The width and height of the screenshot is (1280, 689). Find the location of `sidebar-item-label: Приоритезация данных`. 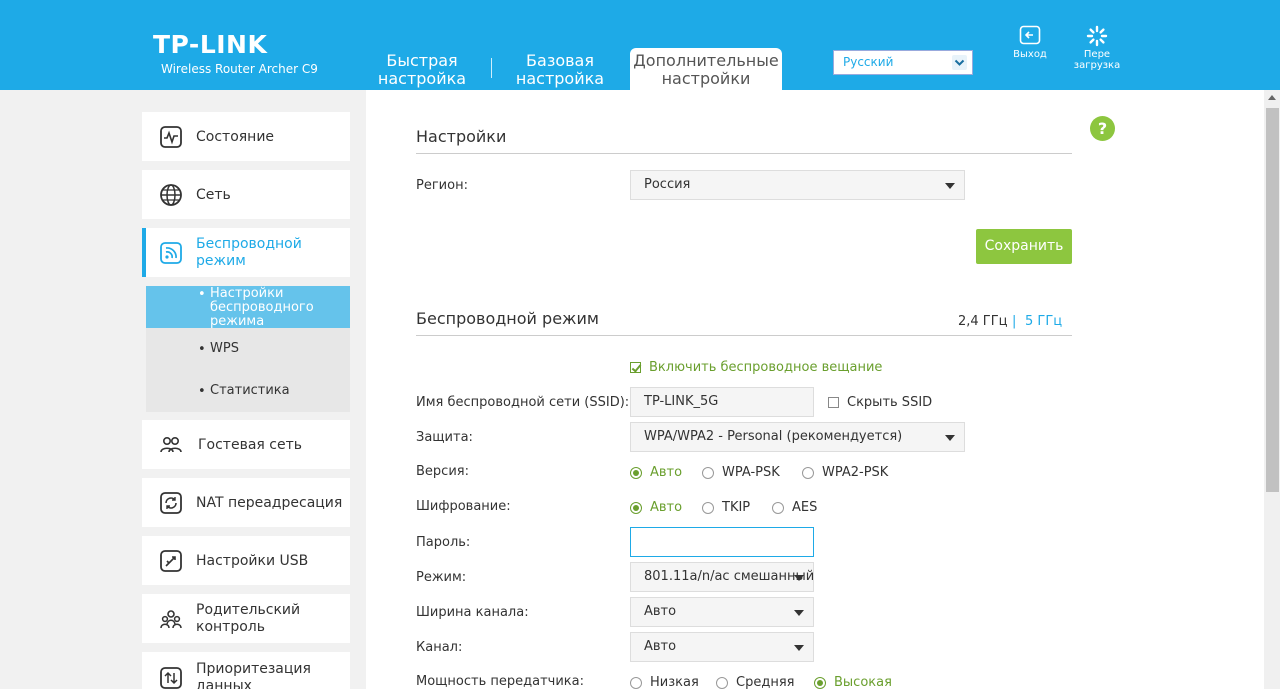

sidebar-item-label: Приоритезация данных is located at coordinates (253, 675).